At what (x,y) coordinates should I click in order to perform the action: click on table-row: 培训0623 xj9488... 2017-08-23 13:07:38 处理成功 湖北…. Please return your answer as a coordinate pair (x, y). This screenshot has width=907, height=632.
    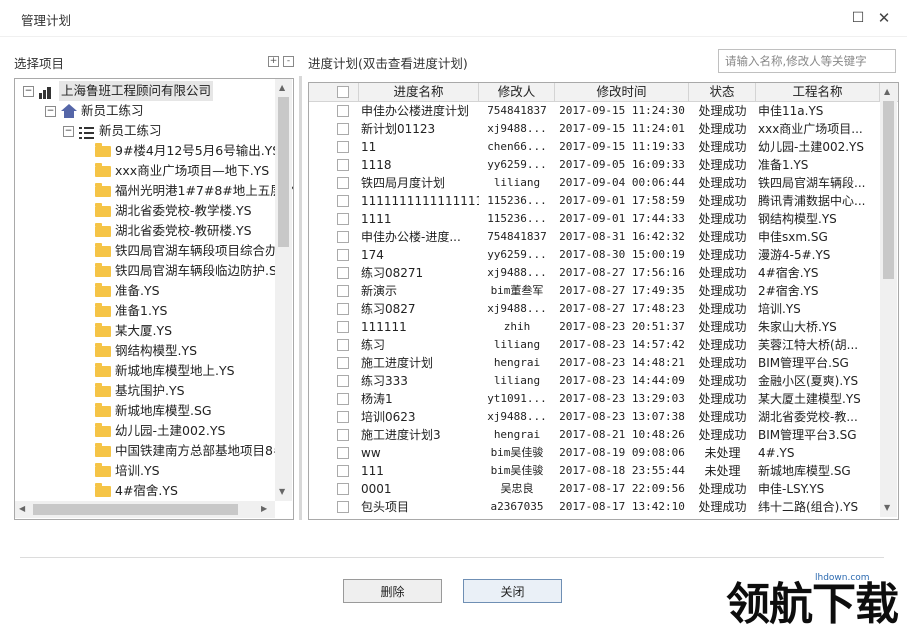
    Looking at the image, I should click on (594, 417).